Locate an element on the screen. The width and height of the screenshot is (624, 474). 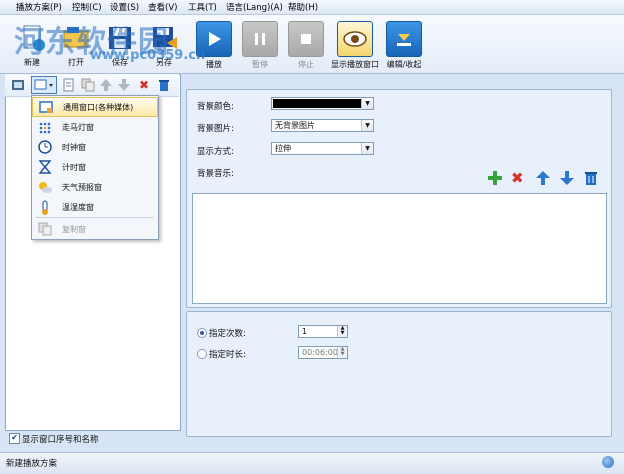
menu-tools: 工具(T) is located at coordinates (202, 7).